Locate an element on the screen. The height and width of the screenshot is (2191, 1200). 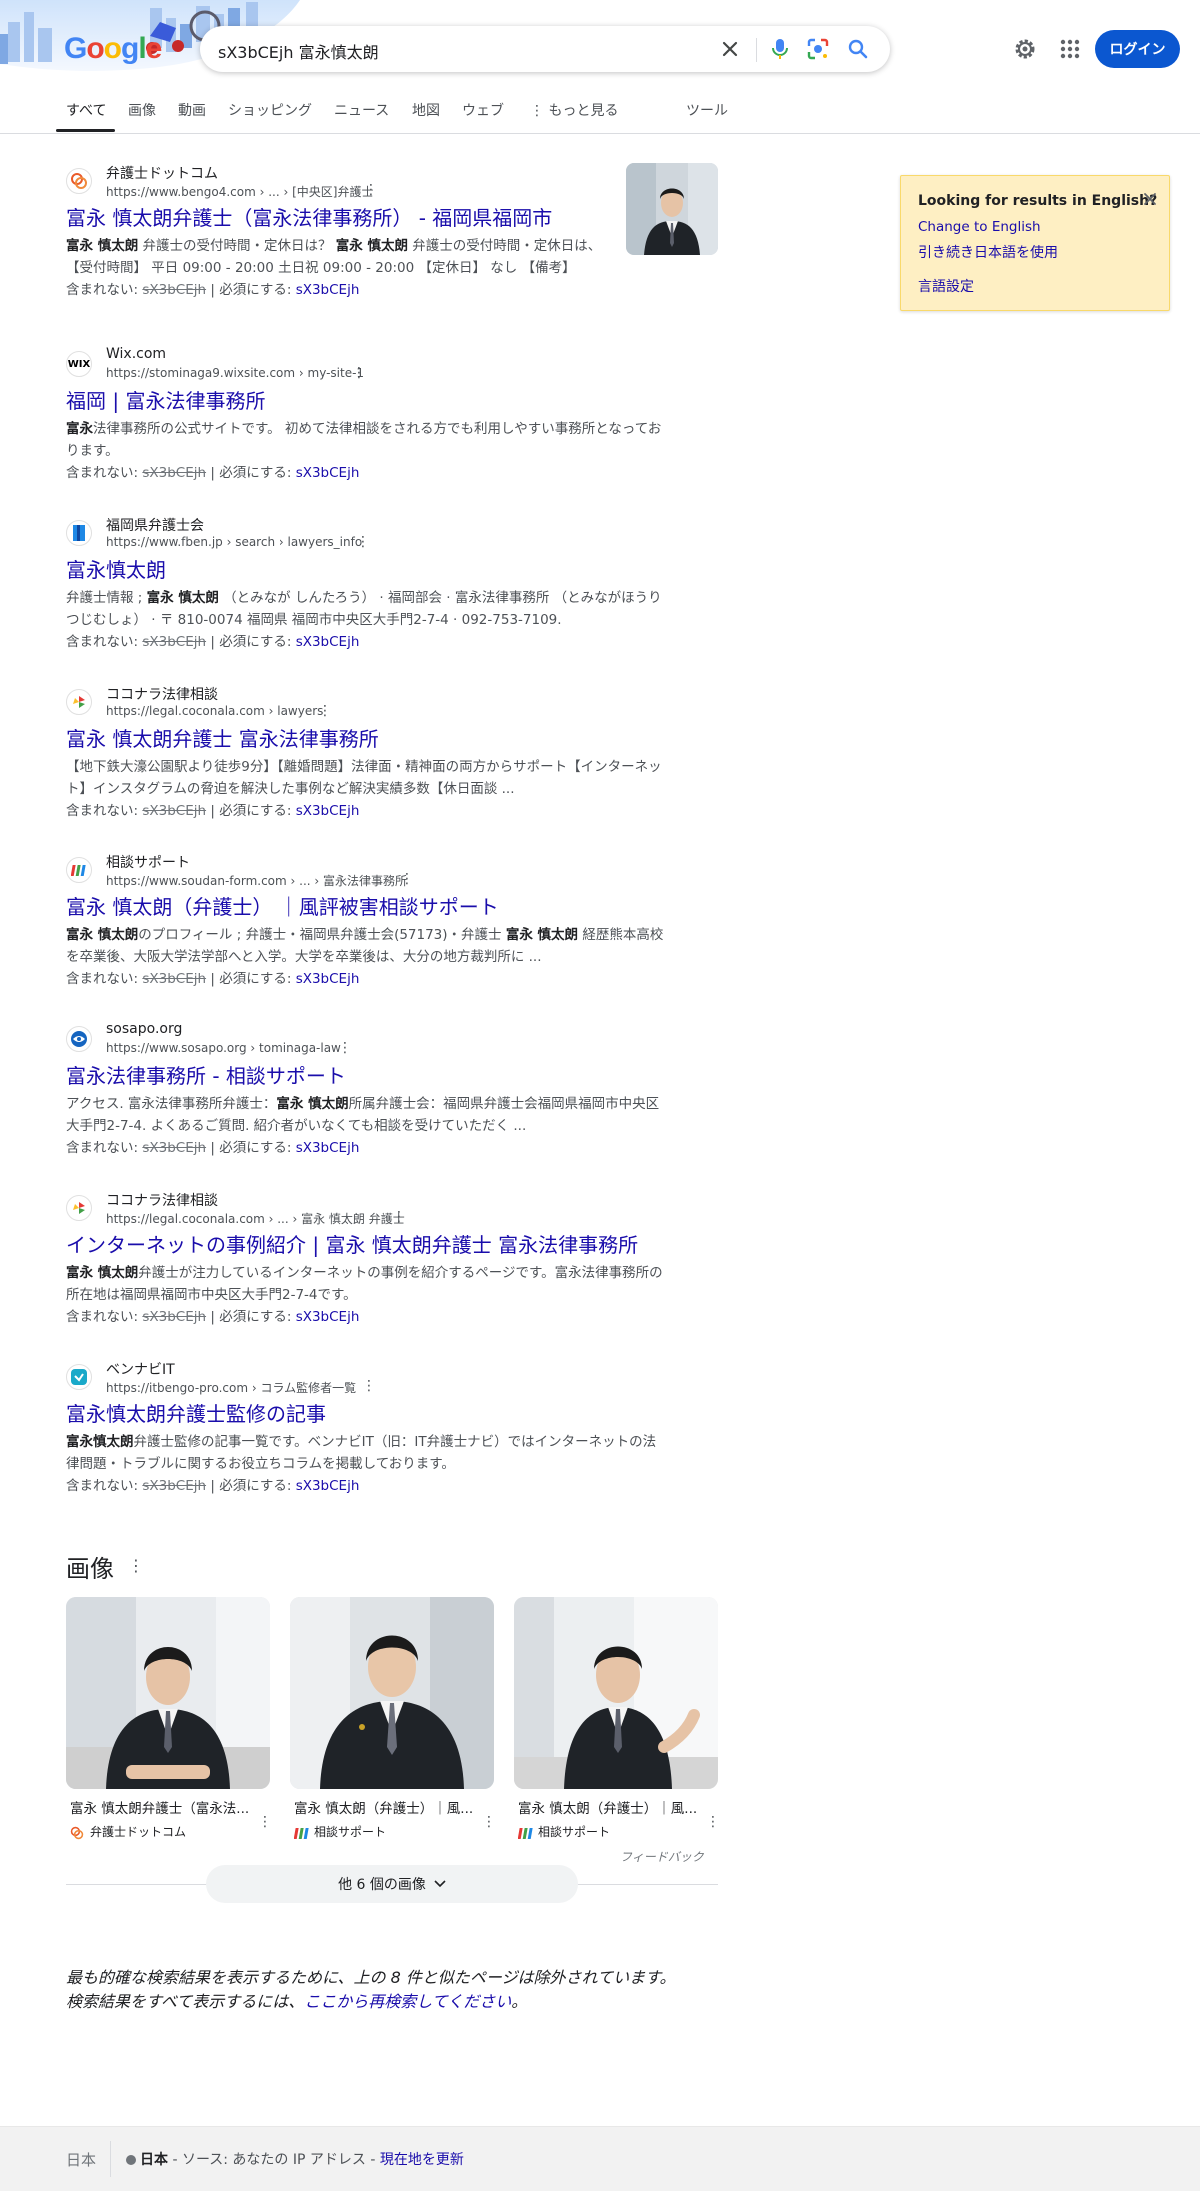
apps-grid-icon is located at coordinates (1070, 49).